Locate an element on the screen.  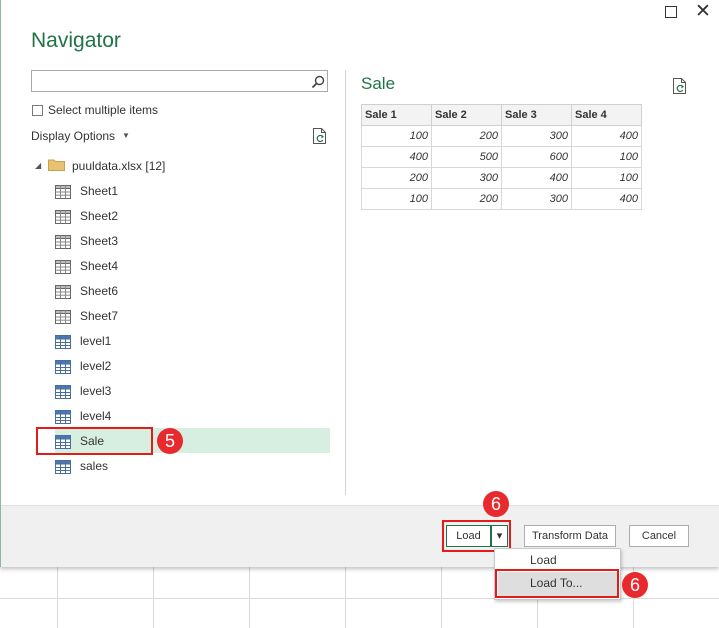
folder-icon is located at coordinates (56, 165).